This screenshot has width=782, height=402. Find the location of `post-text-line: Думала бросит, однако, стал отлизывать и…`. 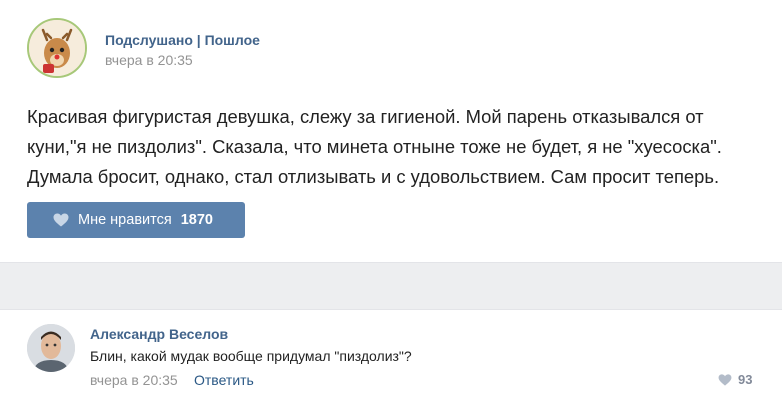

post-text-line: Думала бросит, однако, стал отлизывать и… is located at coordinates (373, 176).